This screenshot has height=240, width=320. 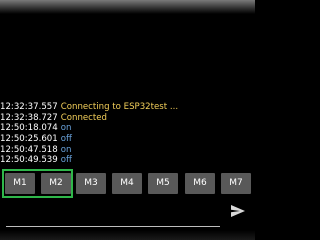 What do you see at coordinates (29, 117) in the screenshot?
I see `log-timestamp: 12:32:38.727` at bounding box center [29, 117].